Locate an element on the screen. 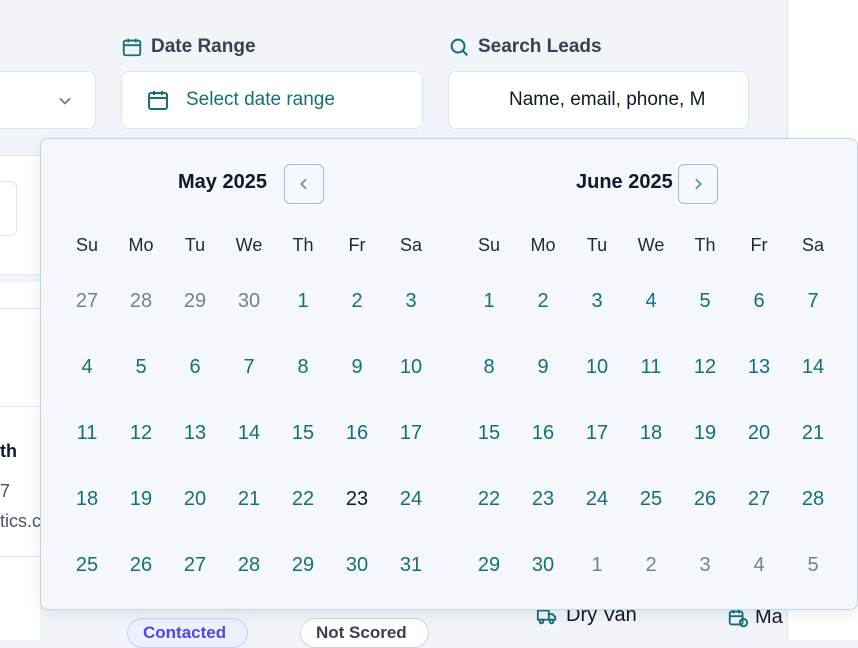 Image resolution: width=858 pixels, height=648 pixels. search-icon is located at coordinates (459, 47).